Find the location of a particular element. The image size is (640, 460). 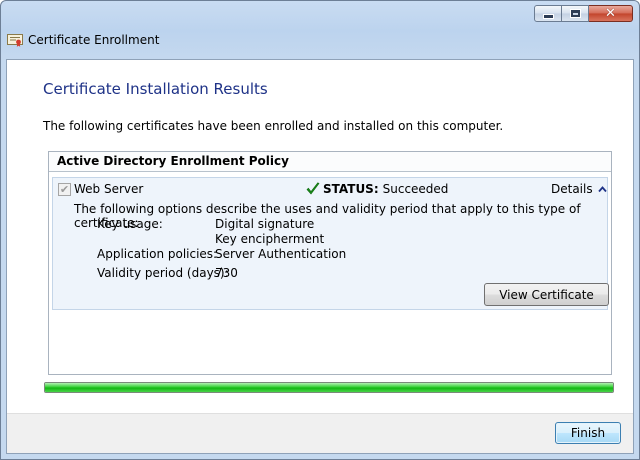

progress-fill is located at coordinates (329, 387).